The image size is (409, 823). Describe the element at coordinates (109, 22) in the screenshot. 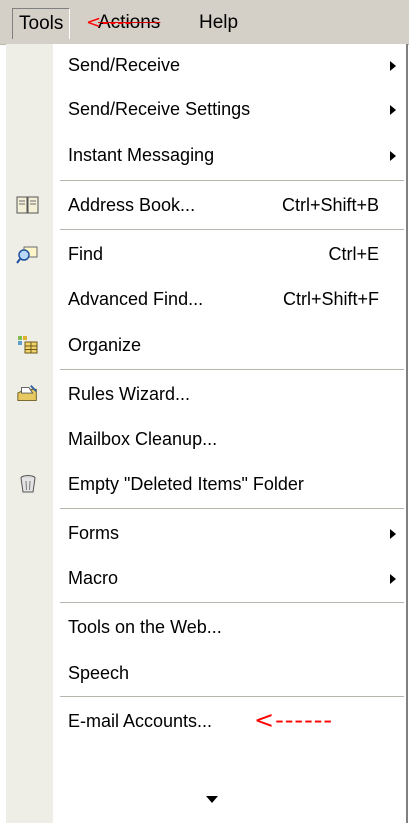

I see `annotation-arrow-top: <----` at that location.